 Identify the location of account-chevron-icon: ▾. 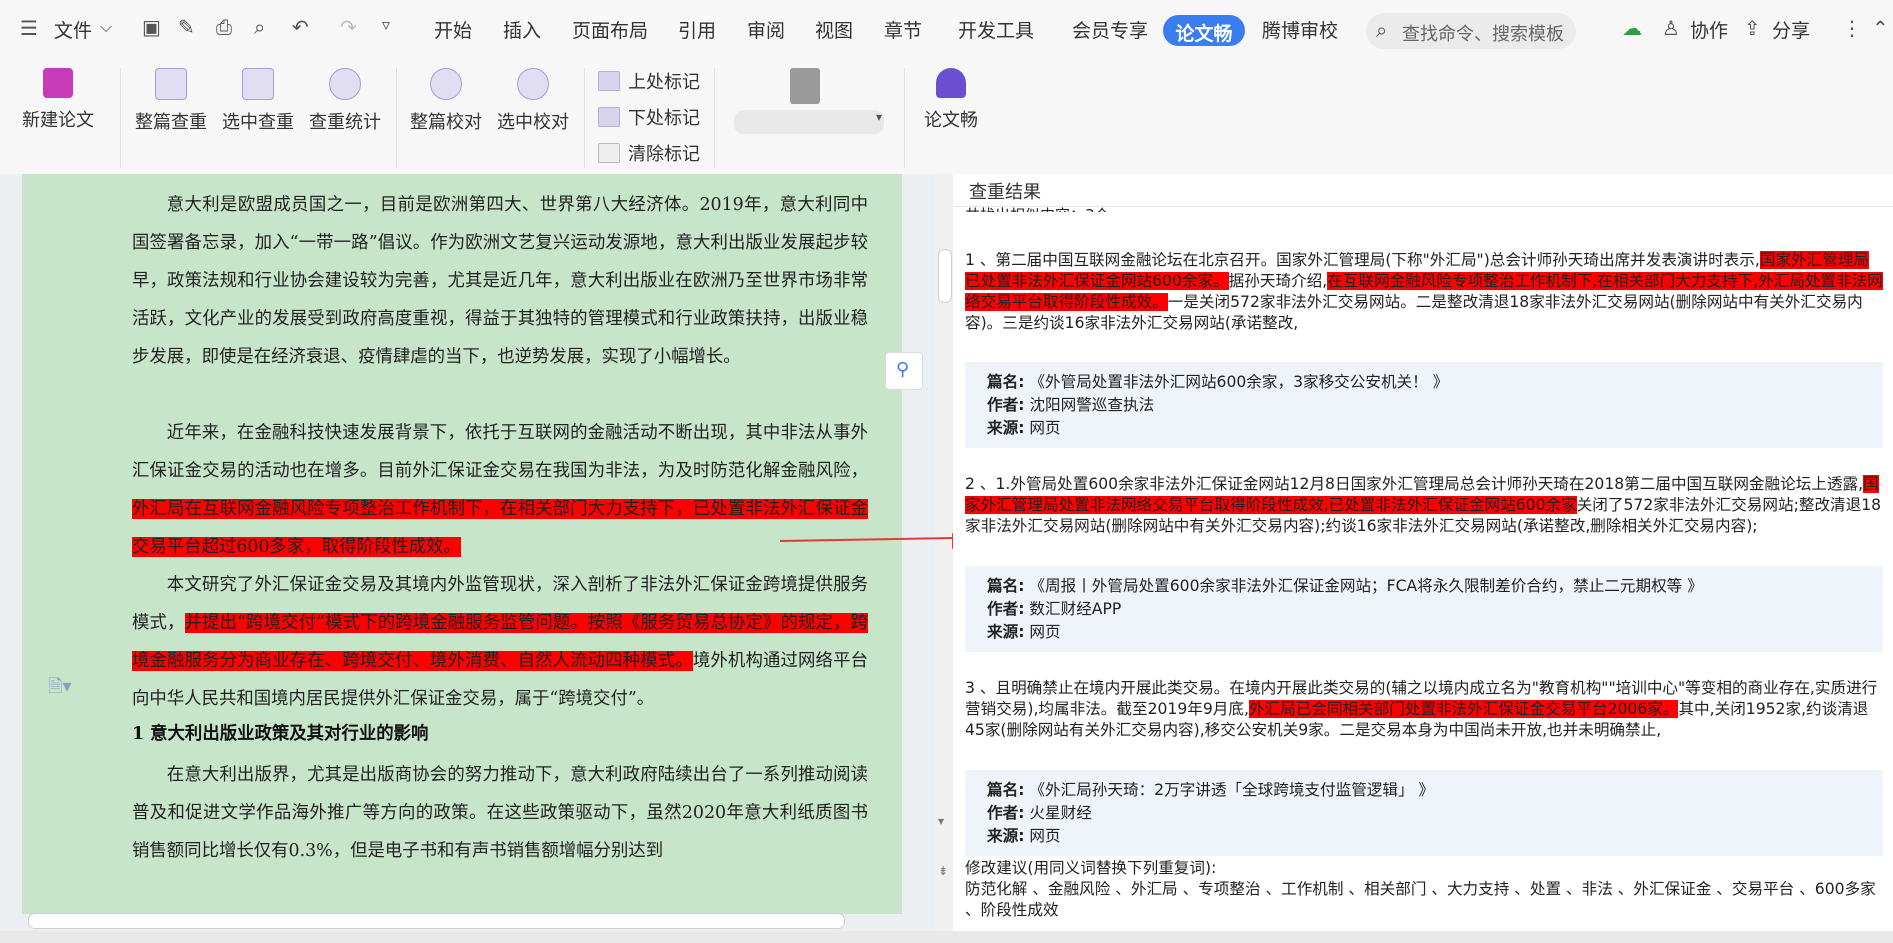
(879, 117).